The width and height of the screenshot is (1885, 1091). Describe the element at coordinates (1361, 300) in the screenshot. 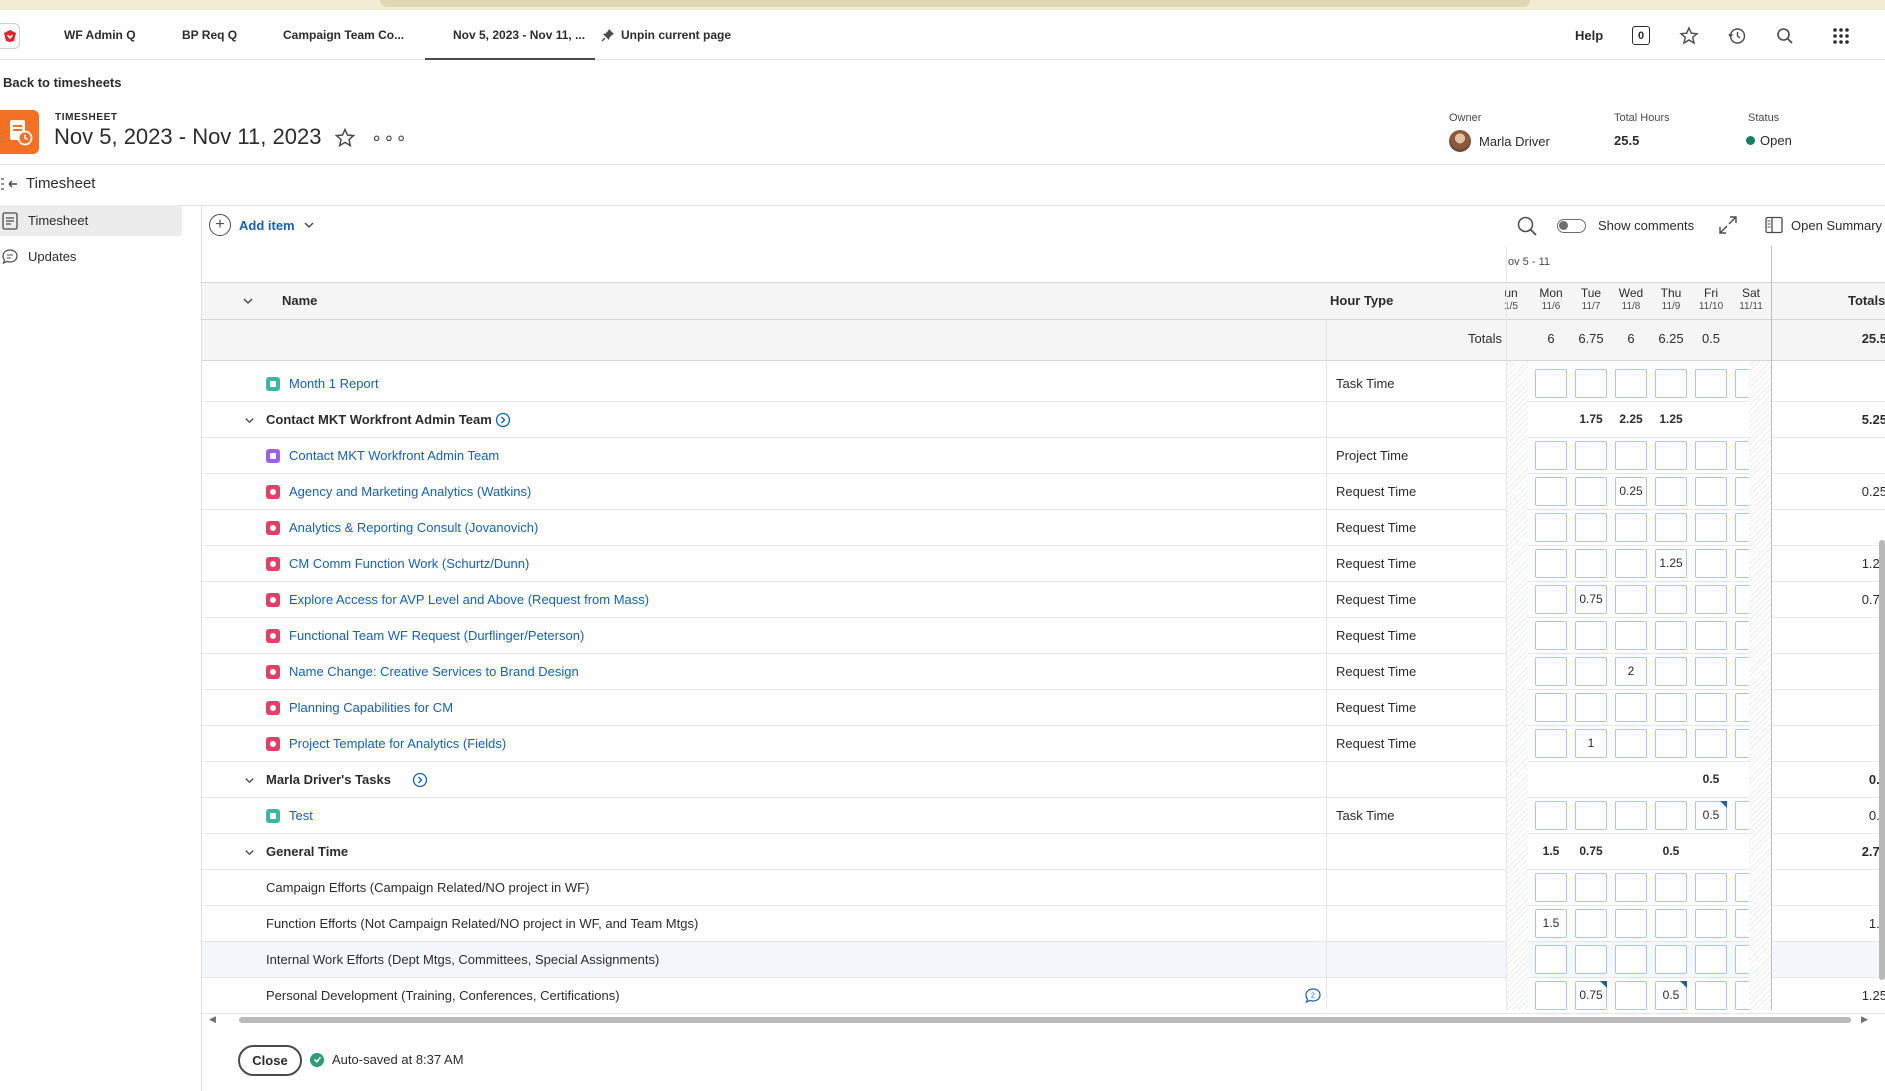

I see `hour-type-column-header: Hour Type` at that location.